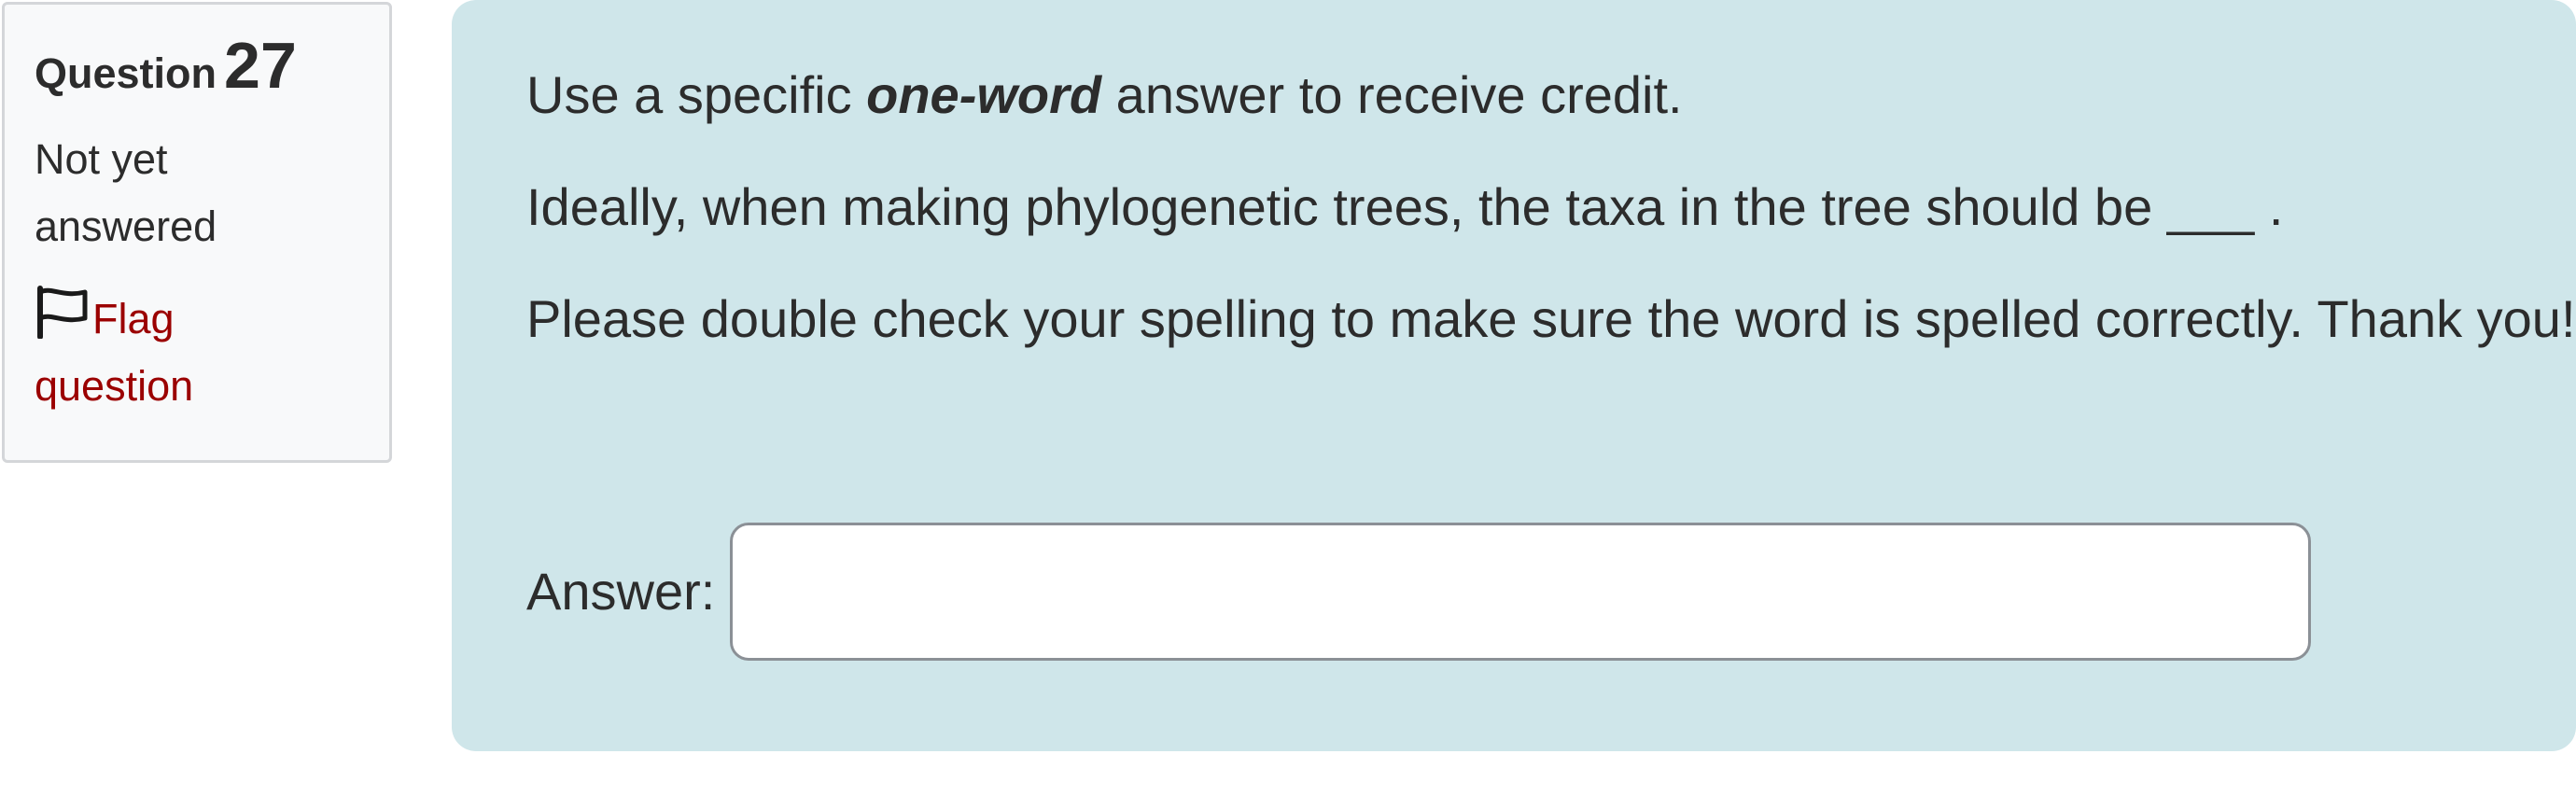 Image resolution: width=2576 pixels, height=810 pixels. I want to click on instruction-after: answer to receive credit., so click(1392, 94).